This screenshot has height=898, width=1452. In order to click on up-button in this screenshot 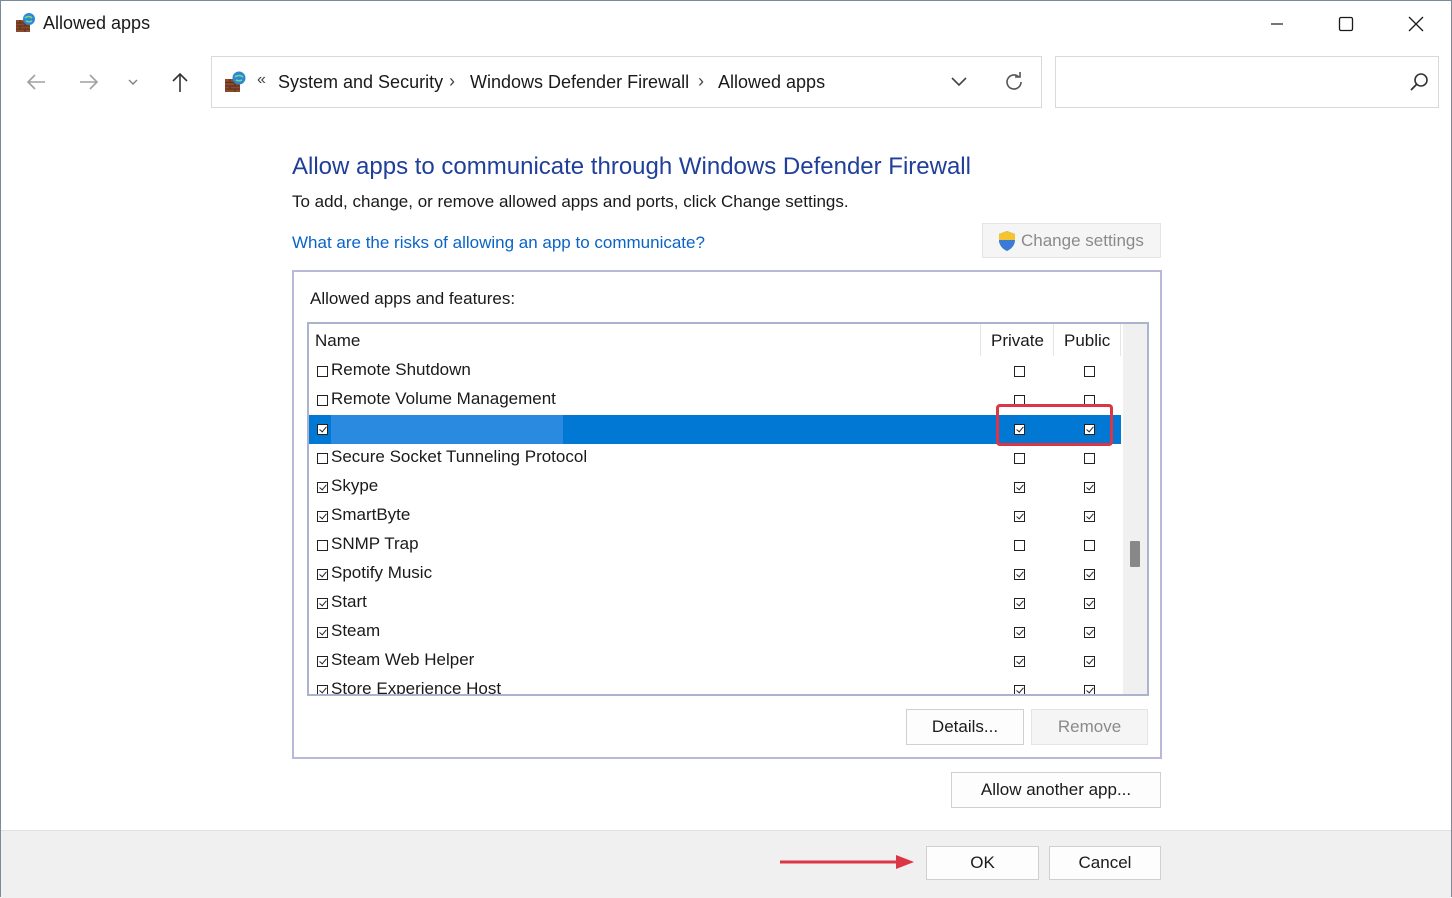, I will do `click(180, 82)`.